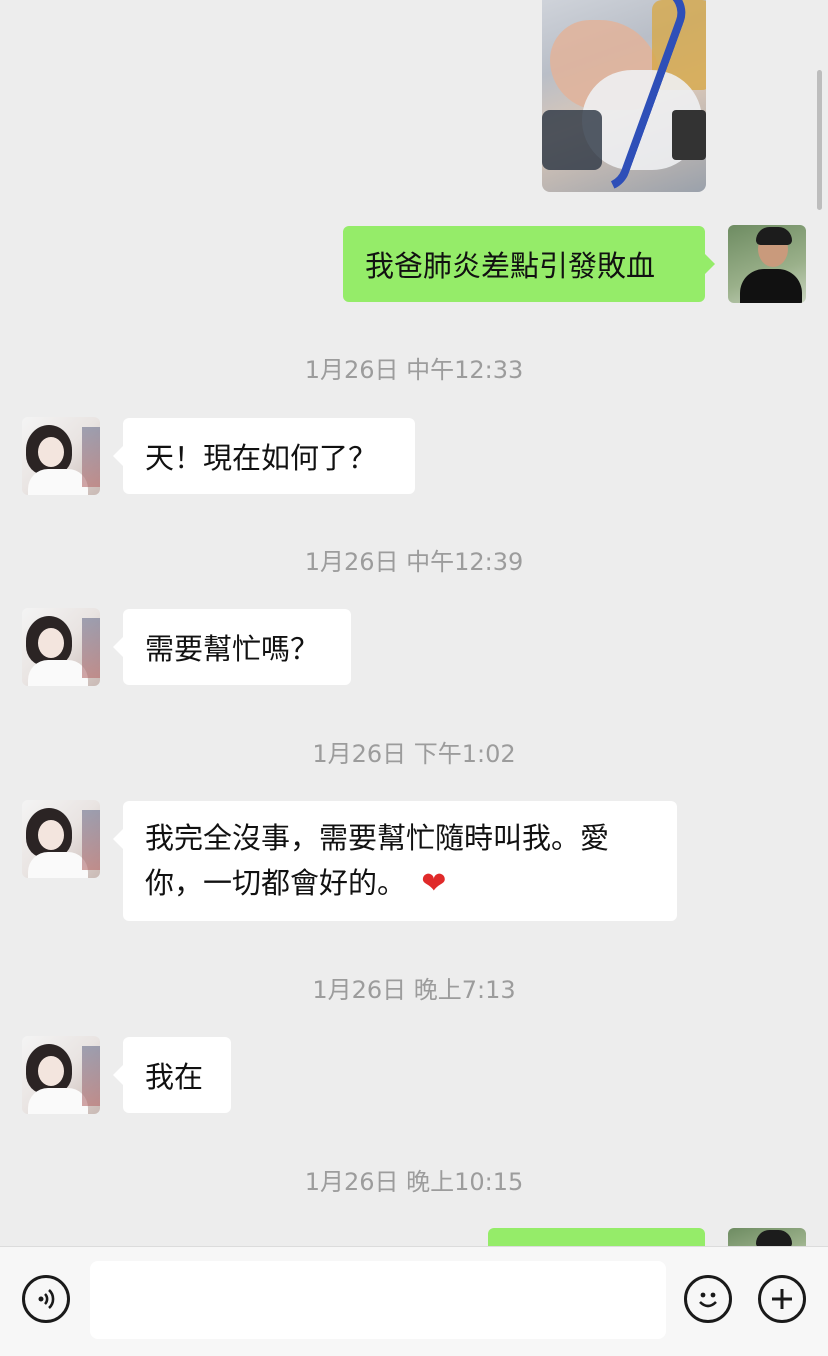 The width and height of the screenshot is (828, 1356). I want to click on timestamp: 1月26日 中午12:39, so click(414, 562).